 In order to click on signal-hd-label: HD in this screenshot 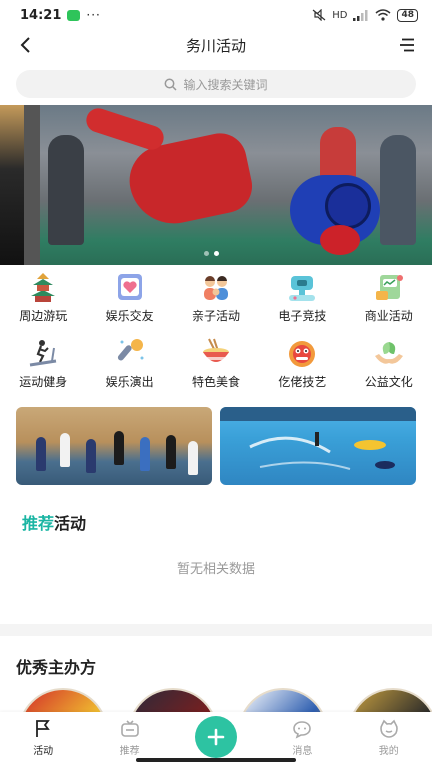, I will do `click(340, 15)`.